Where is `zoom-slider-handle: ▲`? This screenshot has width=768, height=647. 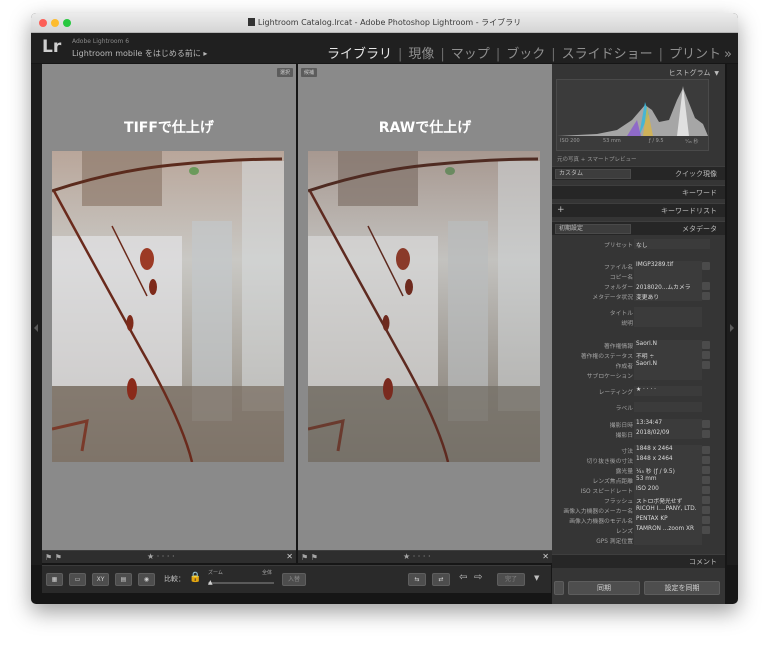 zoom-slider-handle: ▲ is located at coordinates (210, 582).